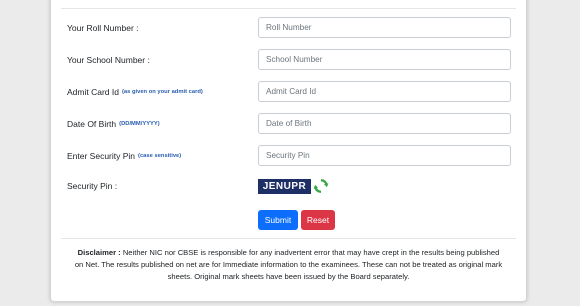 This screenshot has width=580, height=306. I want to click on submit-button: Submit, so click(278, 220).